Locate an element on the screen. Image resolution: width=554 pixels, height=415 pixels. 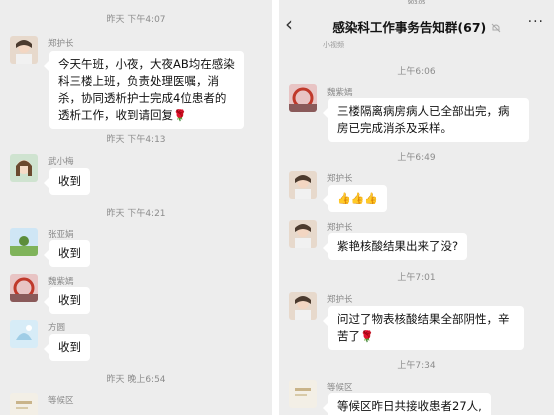
timestamp: 上午7:01 is located at coordinates (416, 278).